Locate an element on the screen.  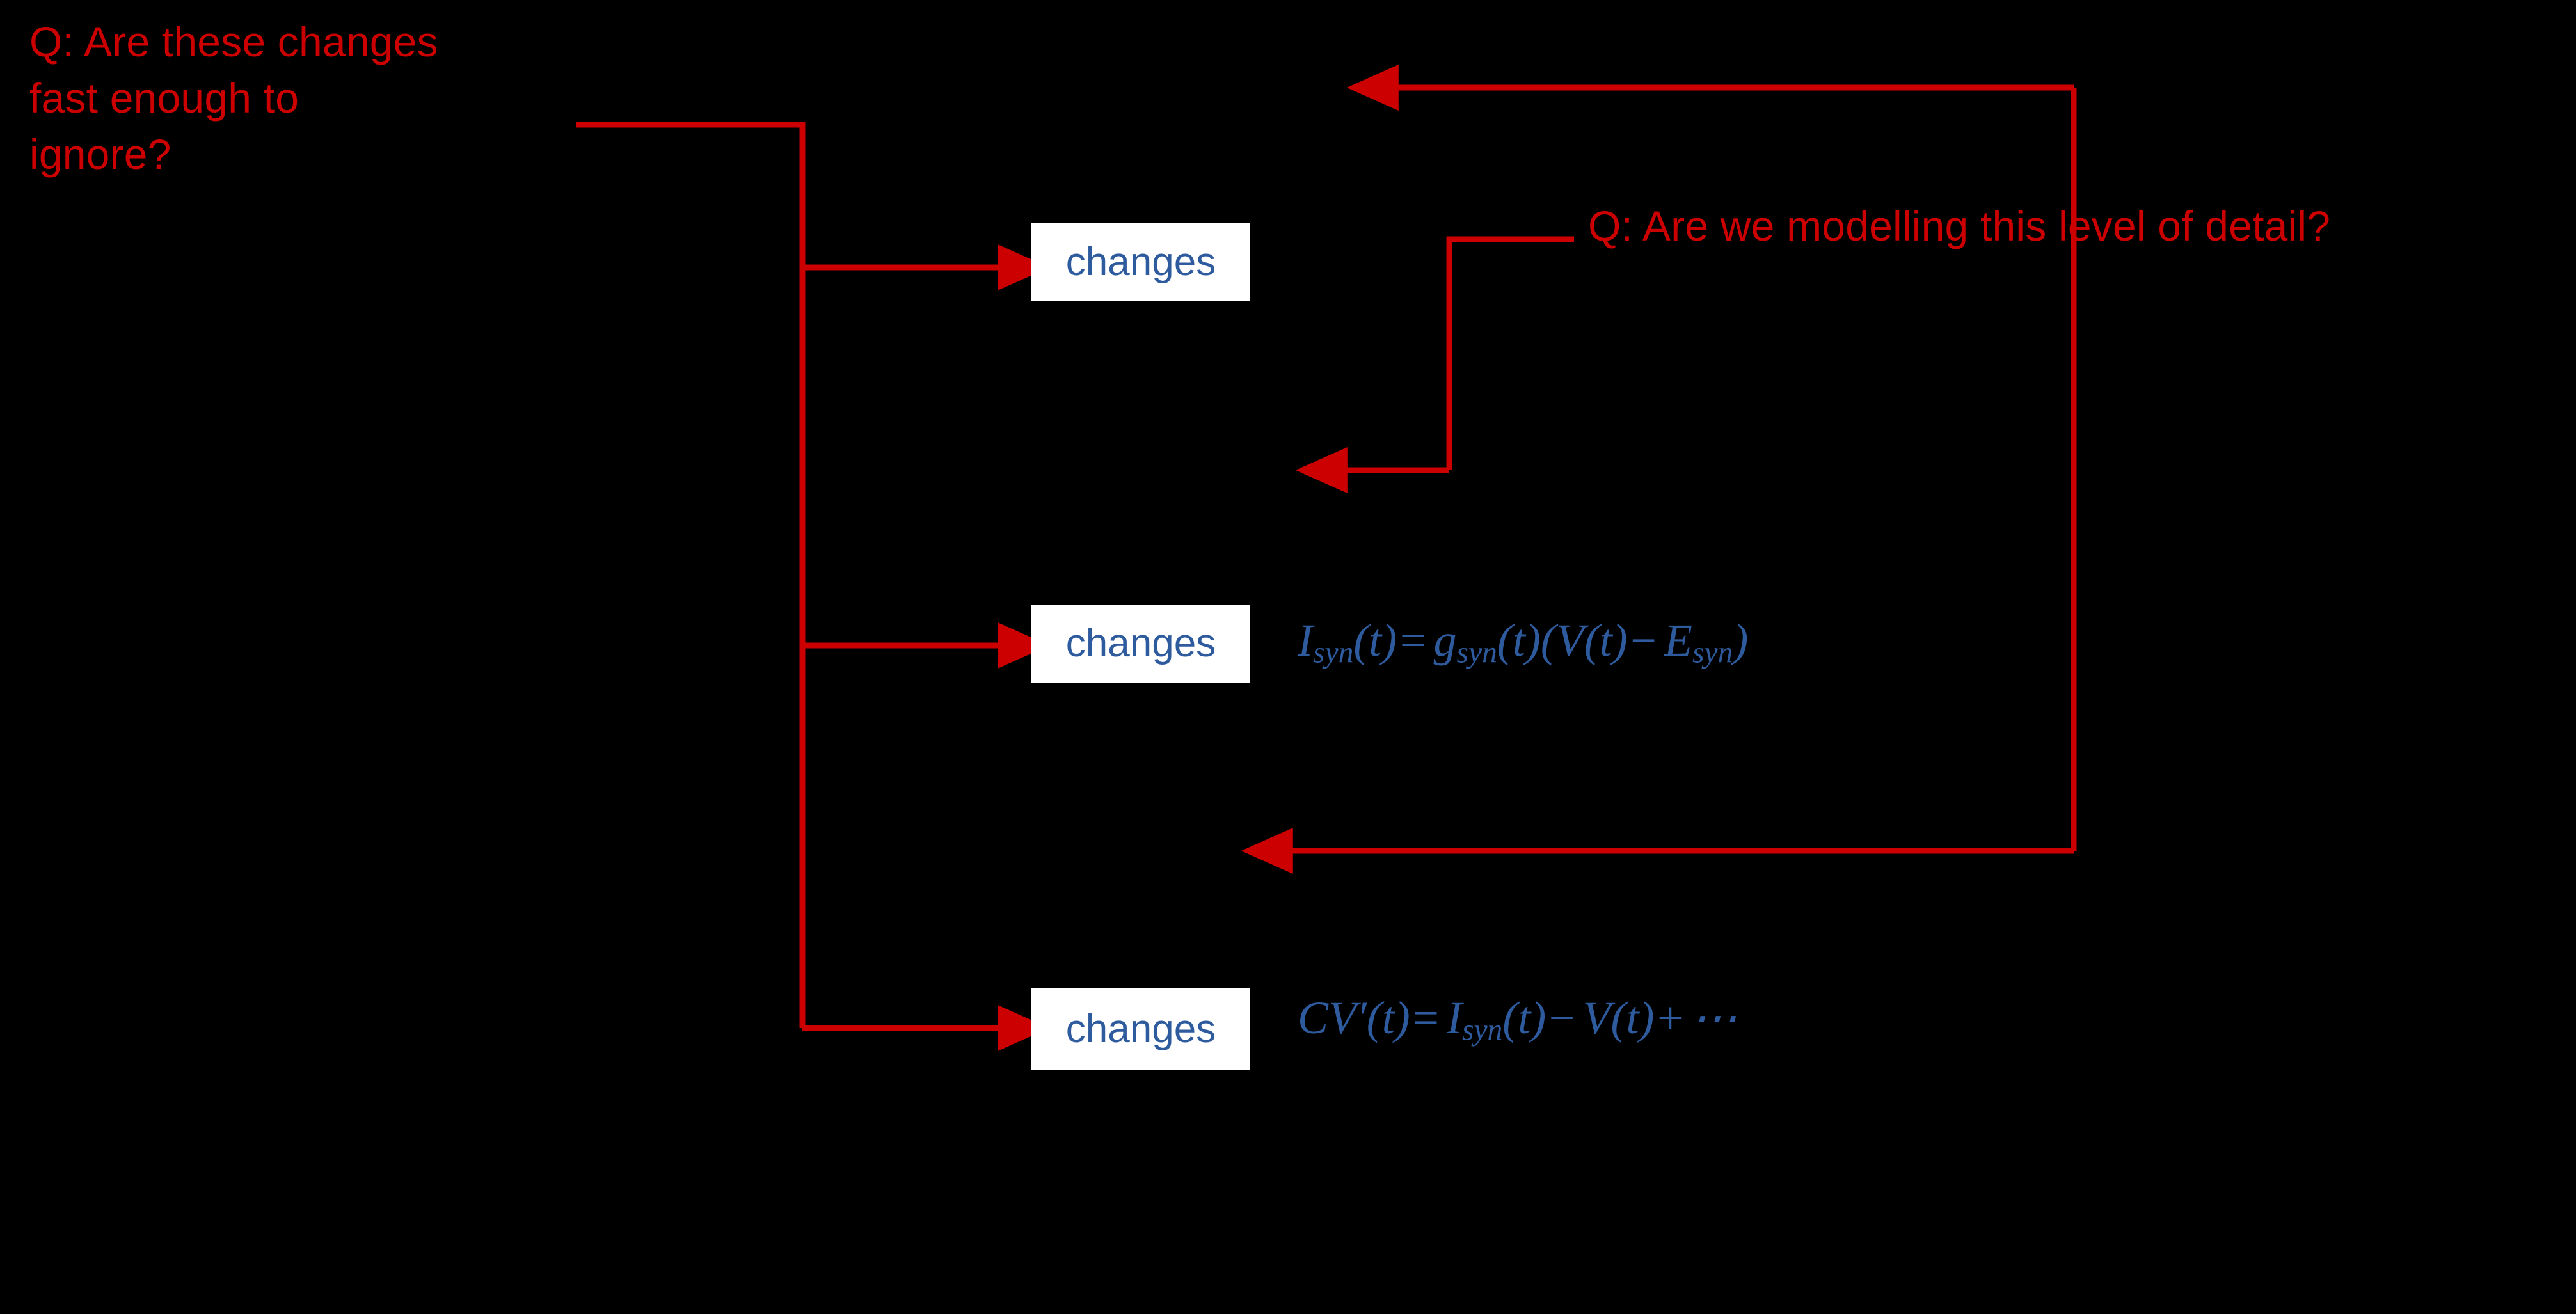
eq2-ellipsis: ⋯ is located at coordinates (1714, 1017).